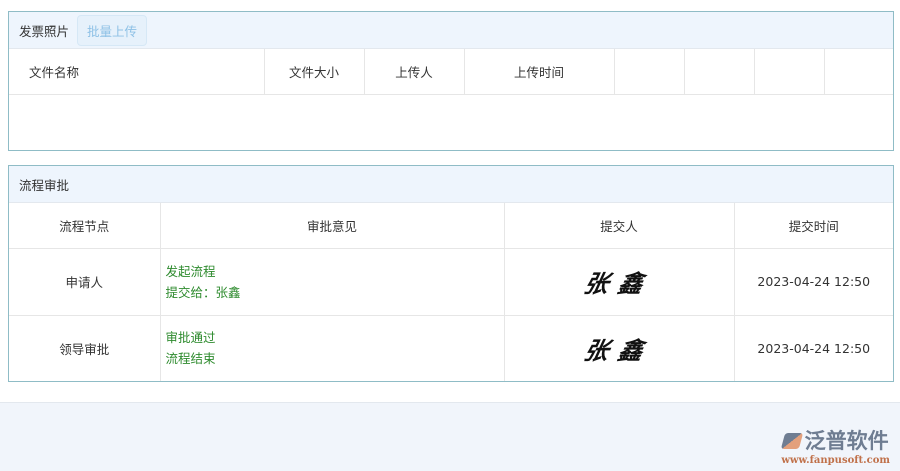 The width and height of the screenshot is (900, 471). I want to click on table-row: 申请人 发起流程提交给：张鑫 张鑫 2023-04-24 12:50, so click(451, 282).